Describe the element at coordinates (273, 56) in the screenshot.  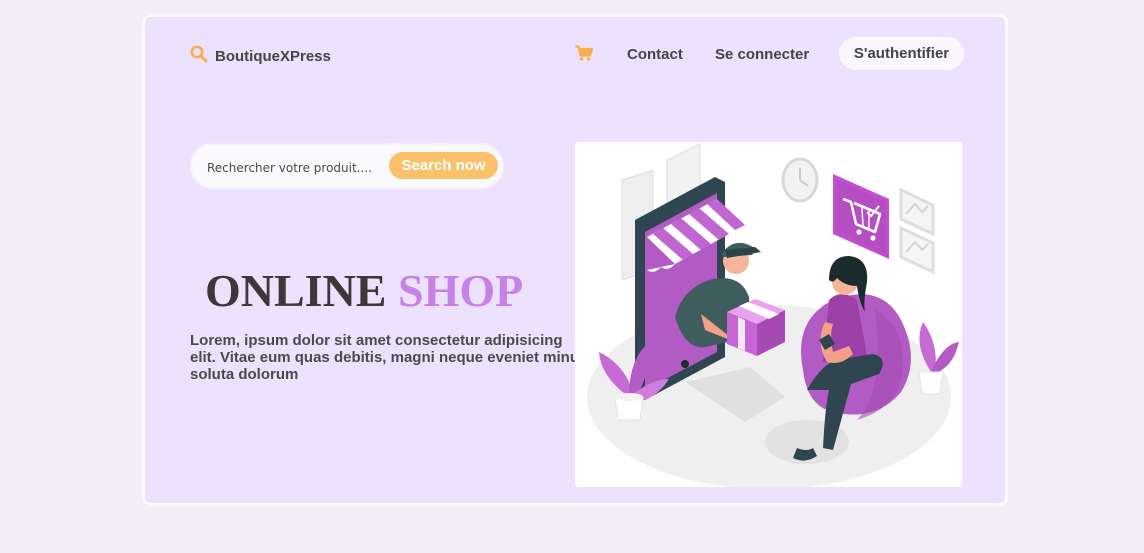
I see `brand-name: BoutiqueXPress` at that location.